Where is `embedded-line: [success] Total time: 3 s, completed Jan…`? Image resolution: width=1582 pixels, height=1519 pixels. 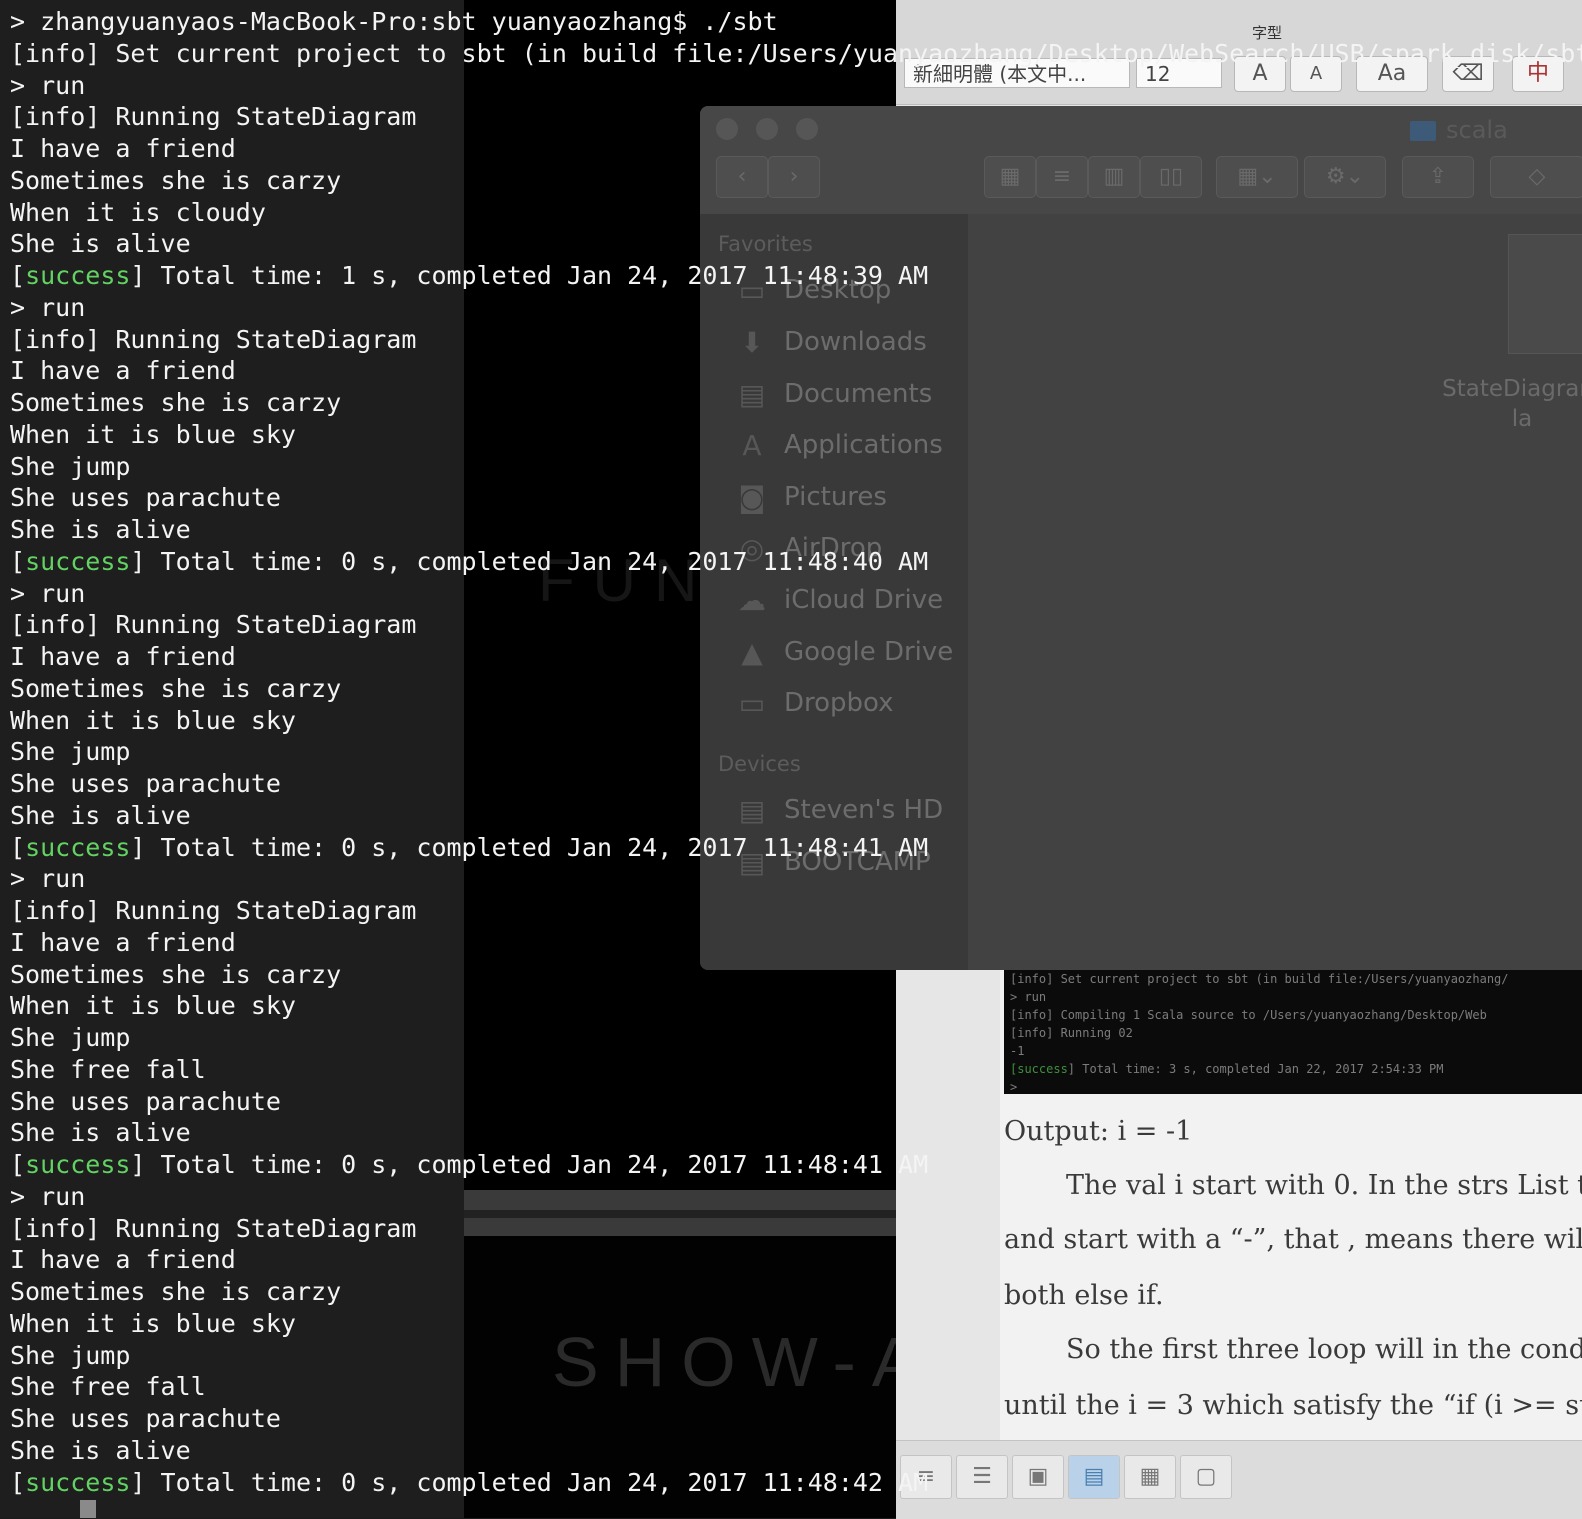 embedded-line: [success] Total time: 3 s, completed Jan… is located at coordinates (1293, 1069).